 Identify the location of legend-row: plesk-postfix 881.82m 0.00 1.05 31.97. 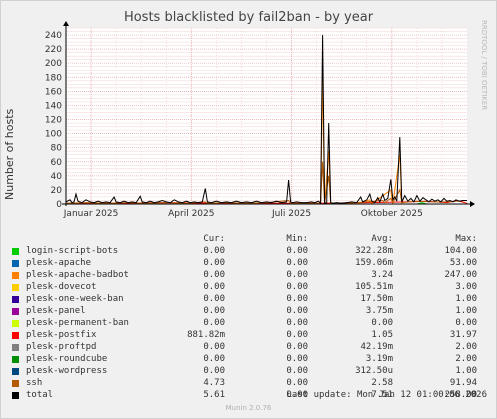
(249, 336).